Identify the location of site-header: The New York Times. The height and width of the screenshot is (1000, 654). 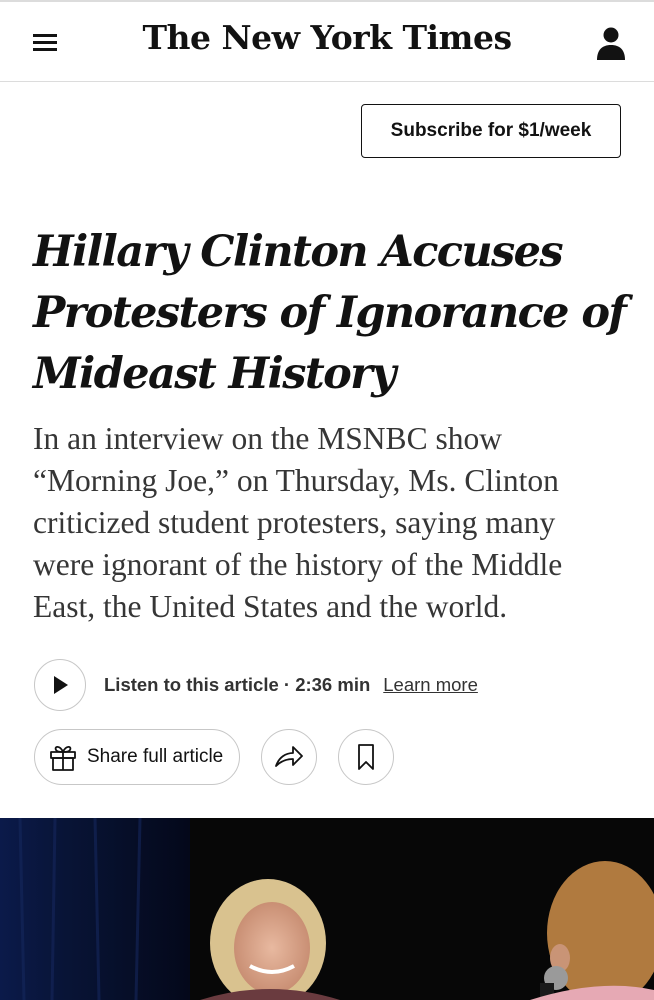
(327, 42).